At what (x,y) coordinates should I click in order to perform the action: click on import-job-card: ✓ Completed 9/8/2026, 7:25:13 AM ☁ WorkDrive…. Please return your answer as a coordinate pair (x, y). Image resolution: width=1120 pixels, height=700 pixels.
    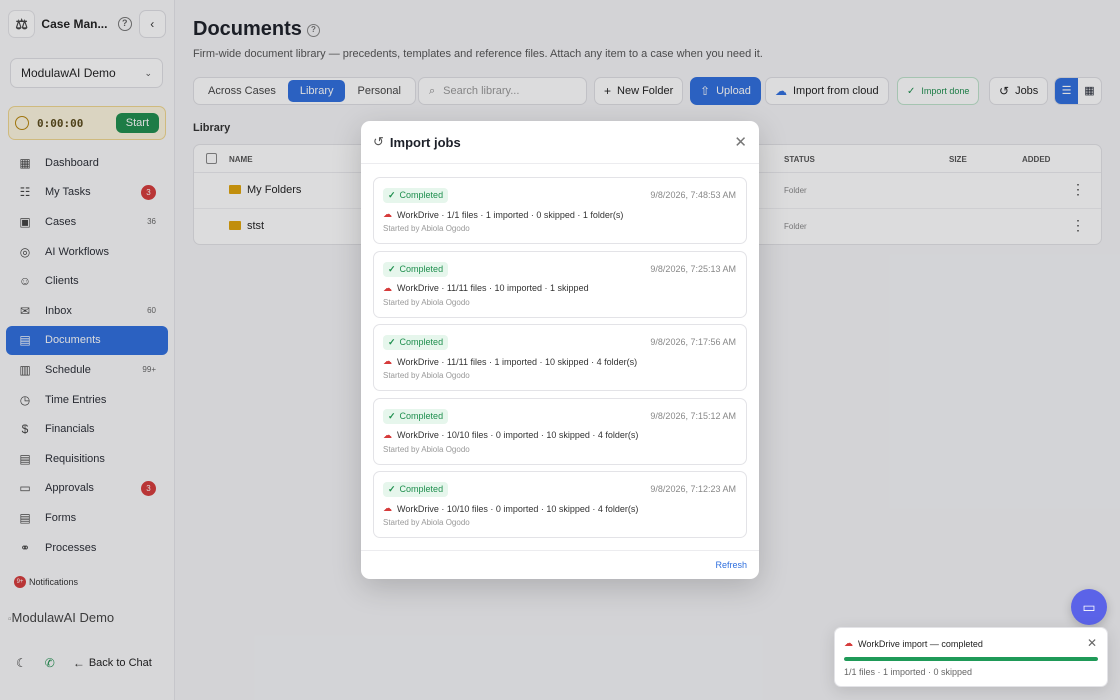
    Looking at the image, I should click on (560, 284).